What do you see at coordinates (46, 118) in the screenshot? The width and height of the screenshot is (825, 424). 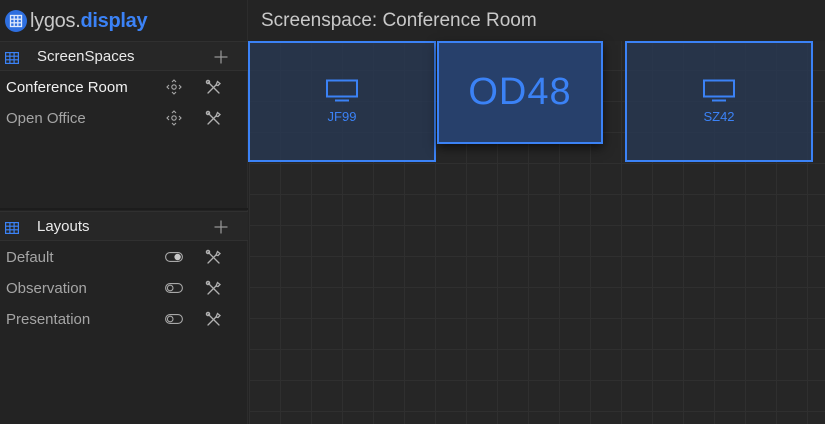 I see `screenspace-label: Open Office` at bounding box center [46, 118].